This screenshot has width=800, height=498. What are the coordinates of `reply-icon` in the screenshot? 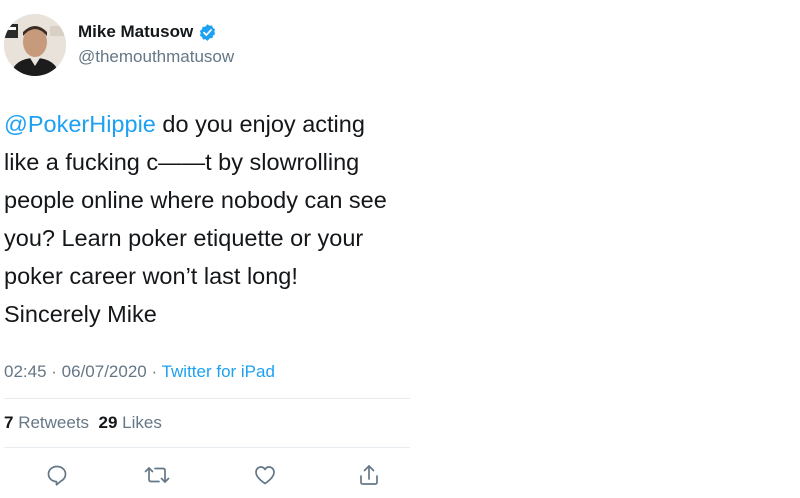 It's located at (57, 475).